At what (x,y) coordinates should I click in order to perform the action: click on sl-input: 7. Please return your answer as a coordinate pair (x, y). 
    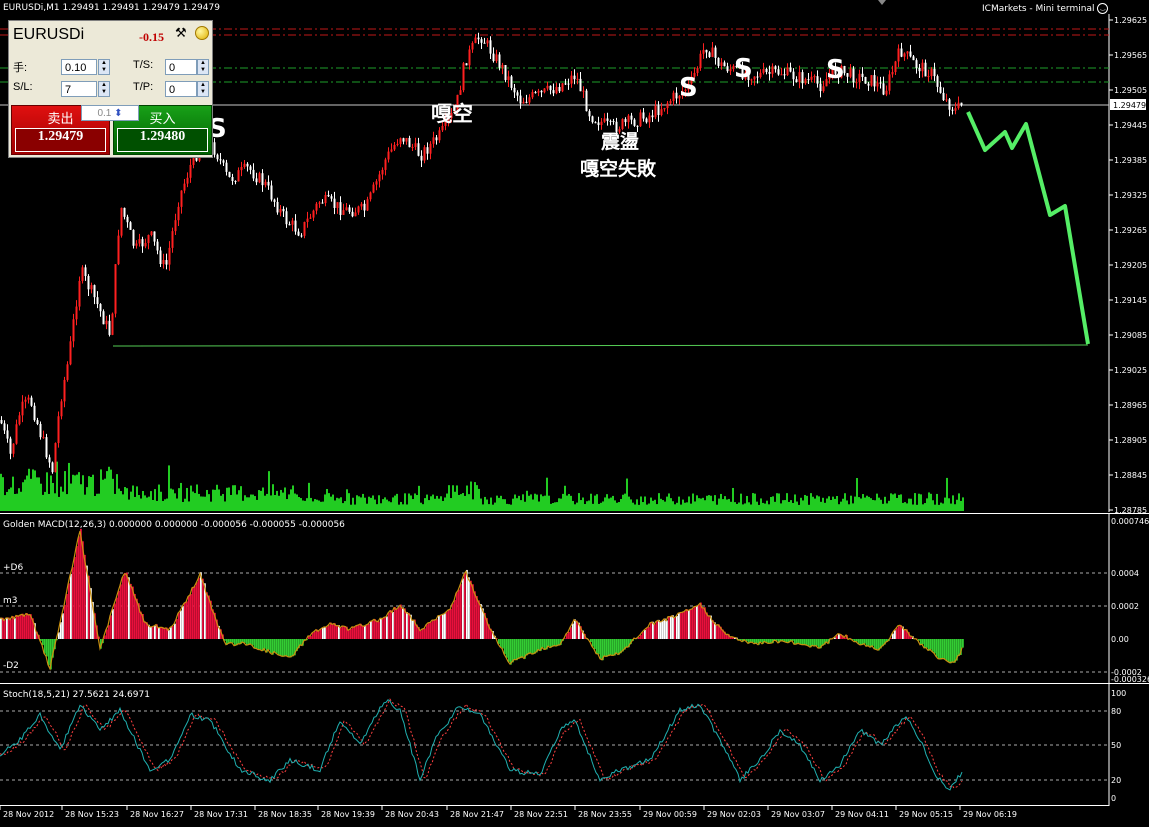
    Looking at the image, I should click on (79, 89).